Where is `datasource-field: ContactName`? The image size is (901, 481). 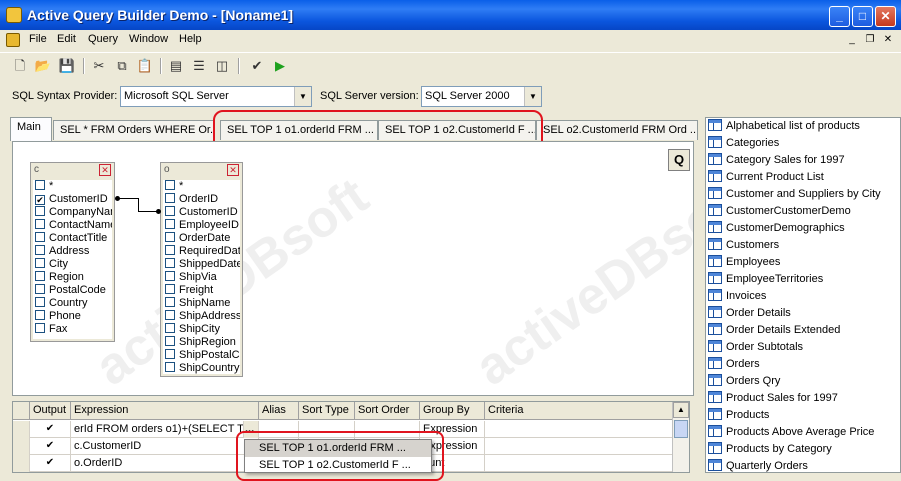
datasource-field: ContactName is located at coordinates (72, 225).